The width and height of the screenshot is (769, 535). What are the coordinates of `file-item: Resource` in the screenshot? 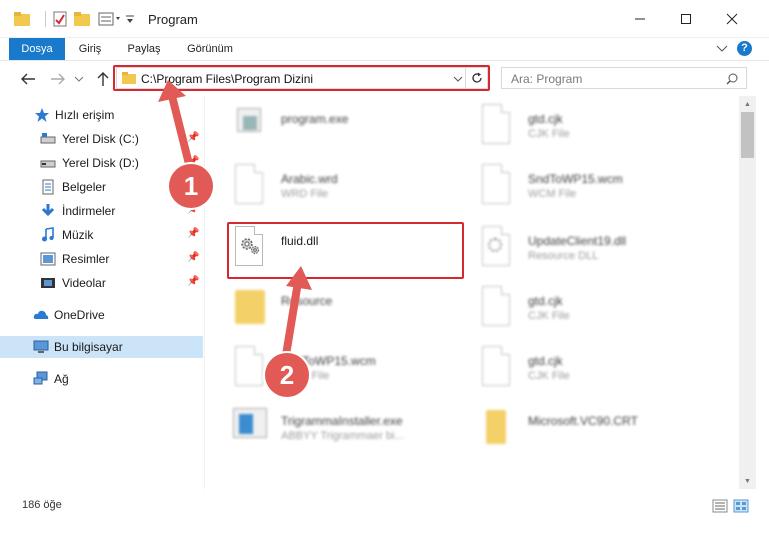 It's located at (351, 311).